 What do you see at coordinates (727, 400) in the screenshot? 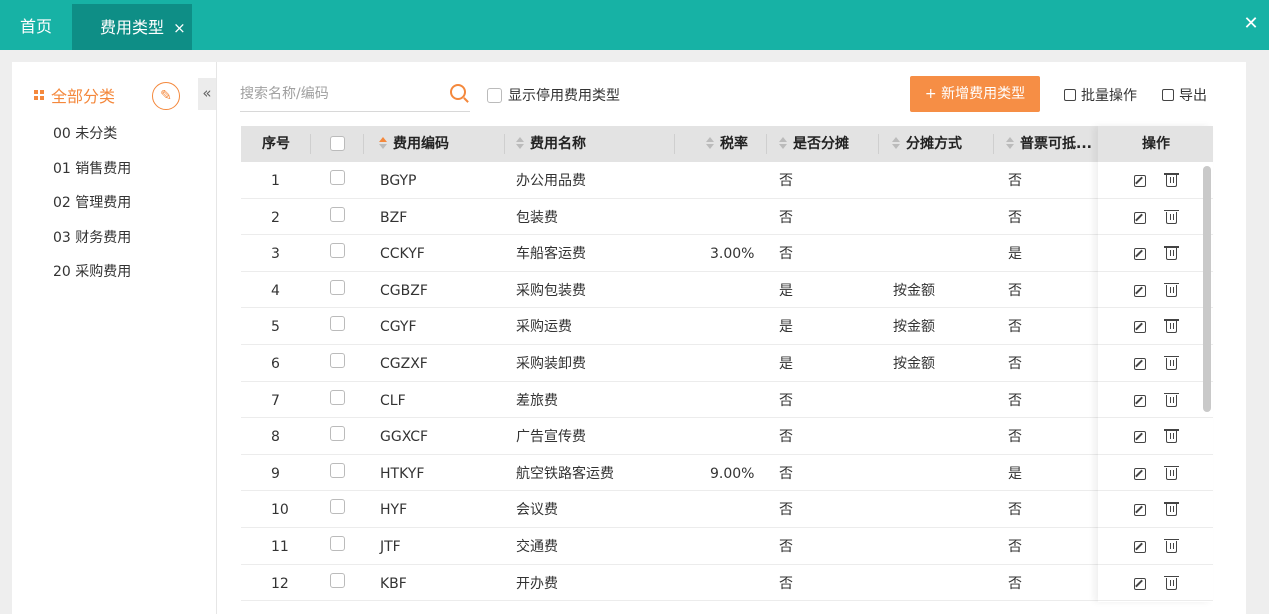
I see `table-row: 7 CLF 差旅费 否 否` at bounding box center [727, 400].